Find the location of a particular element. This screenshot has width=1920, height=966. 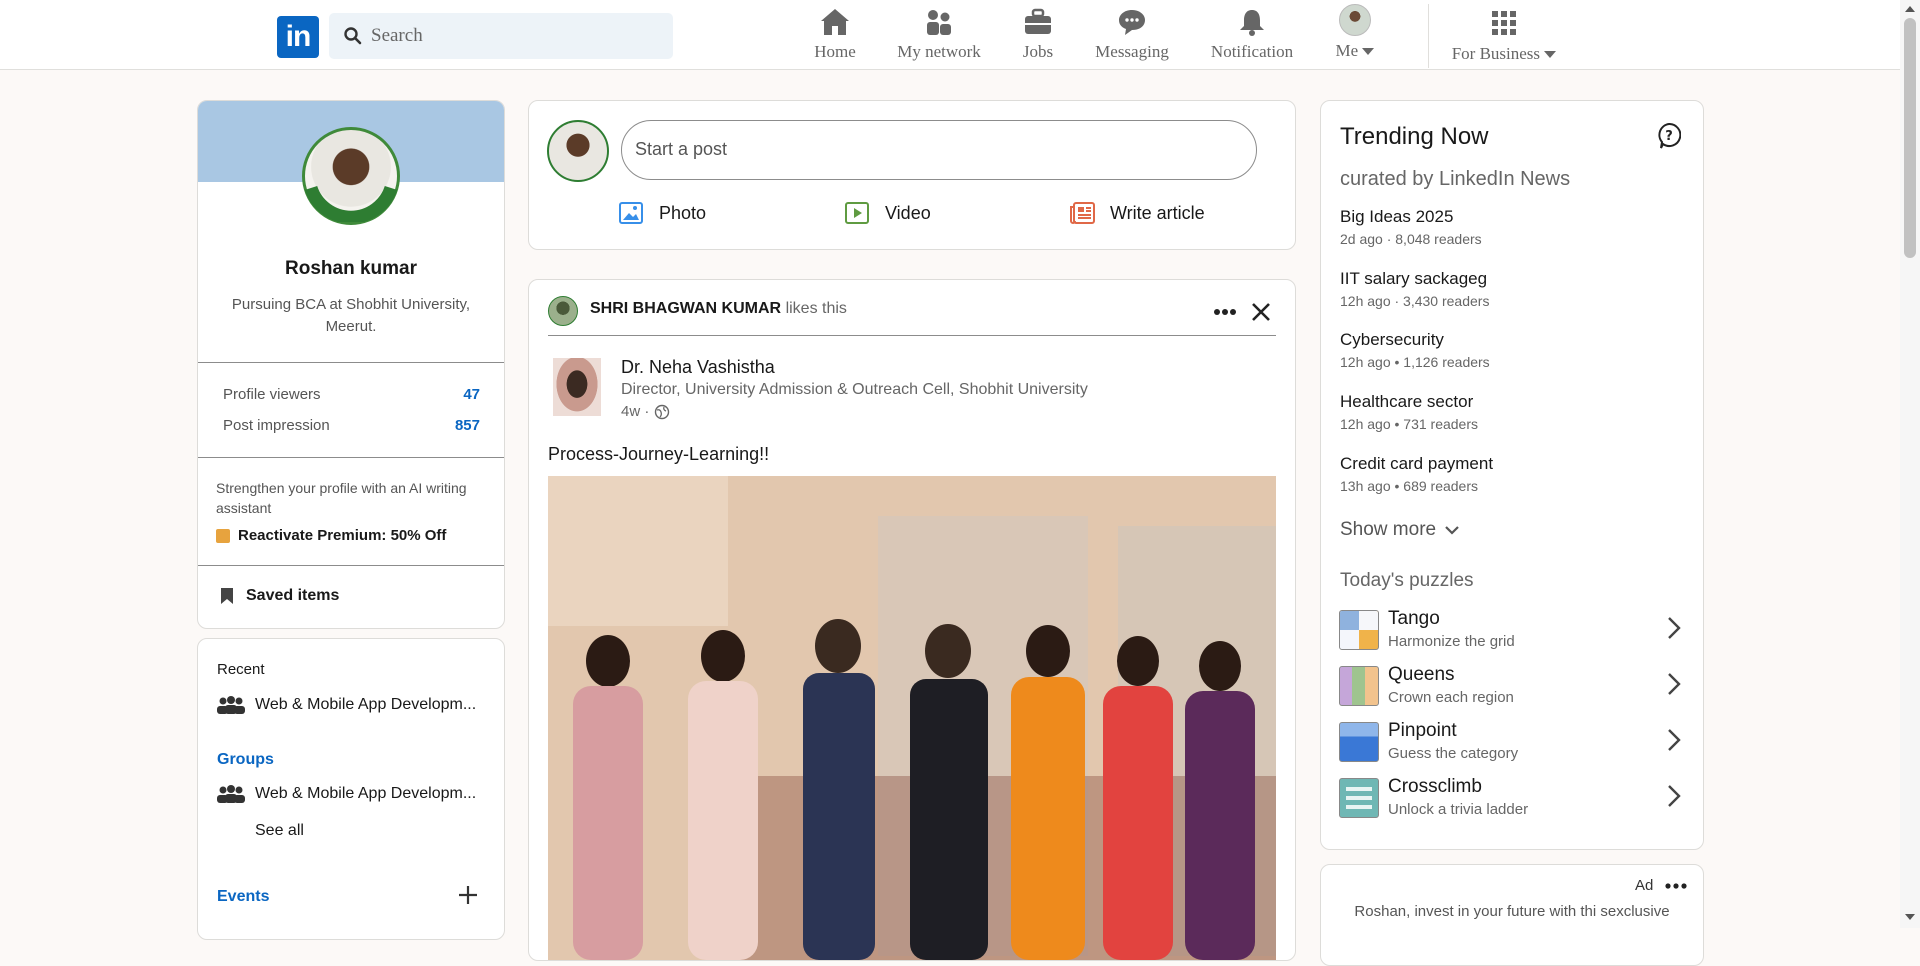

write-article-button: Write article is located at coordinates (1137, 213).